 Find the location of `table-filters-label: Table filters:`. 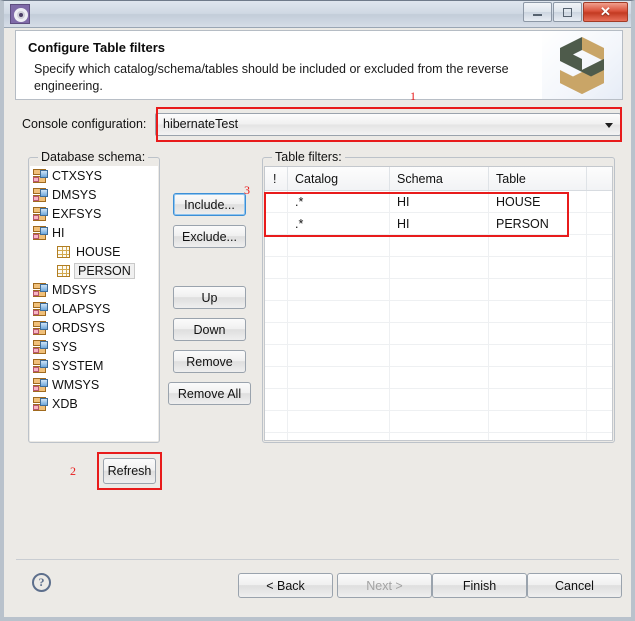

table-filters-label: Table filters: is located at coordinates (308, 157).